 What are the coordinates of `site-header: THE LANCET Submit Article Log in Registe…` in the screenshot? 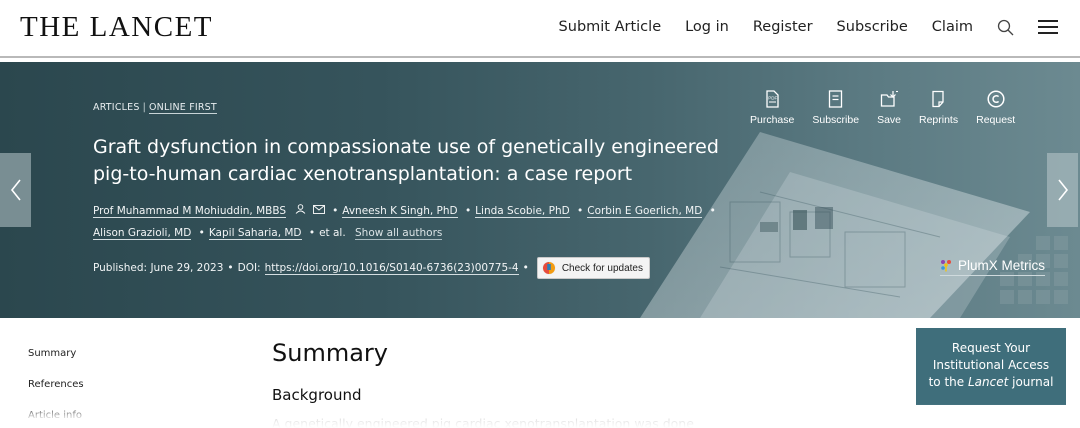 It's located at (540, 29).